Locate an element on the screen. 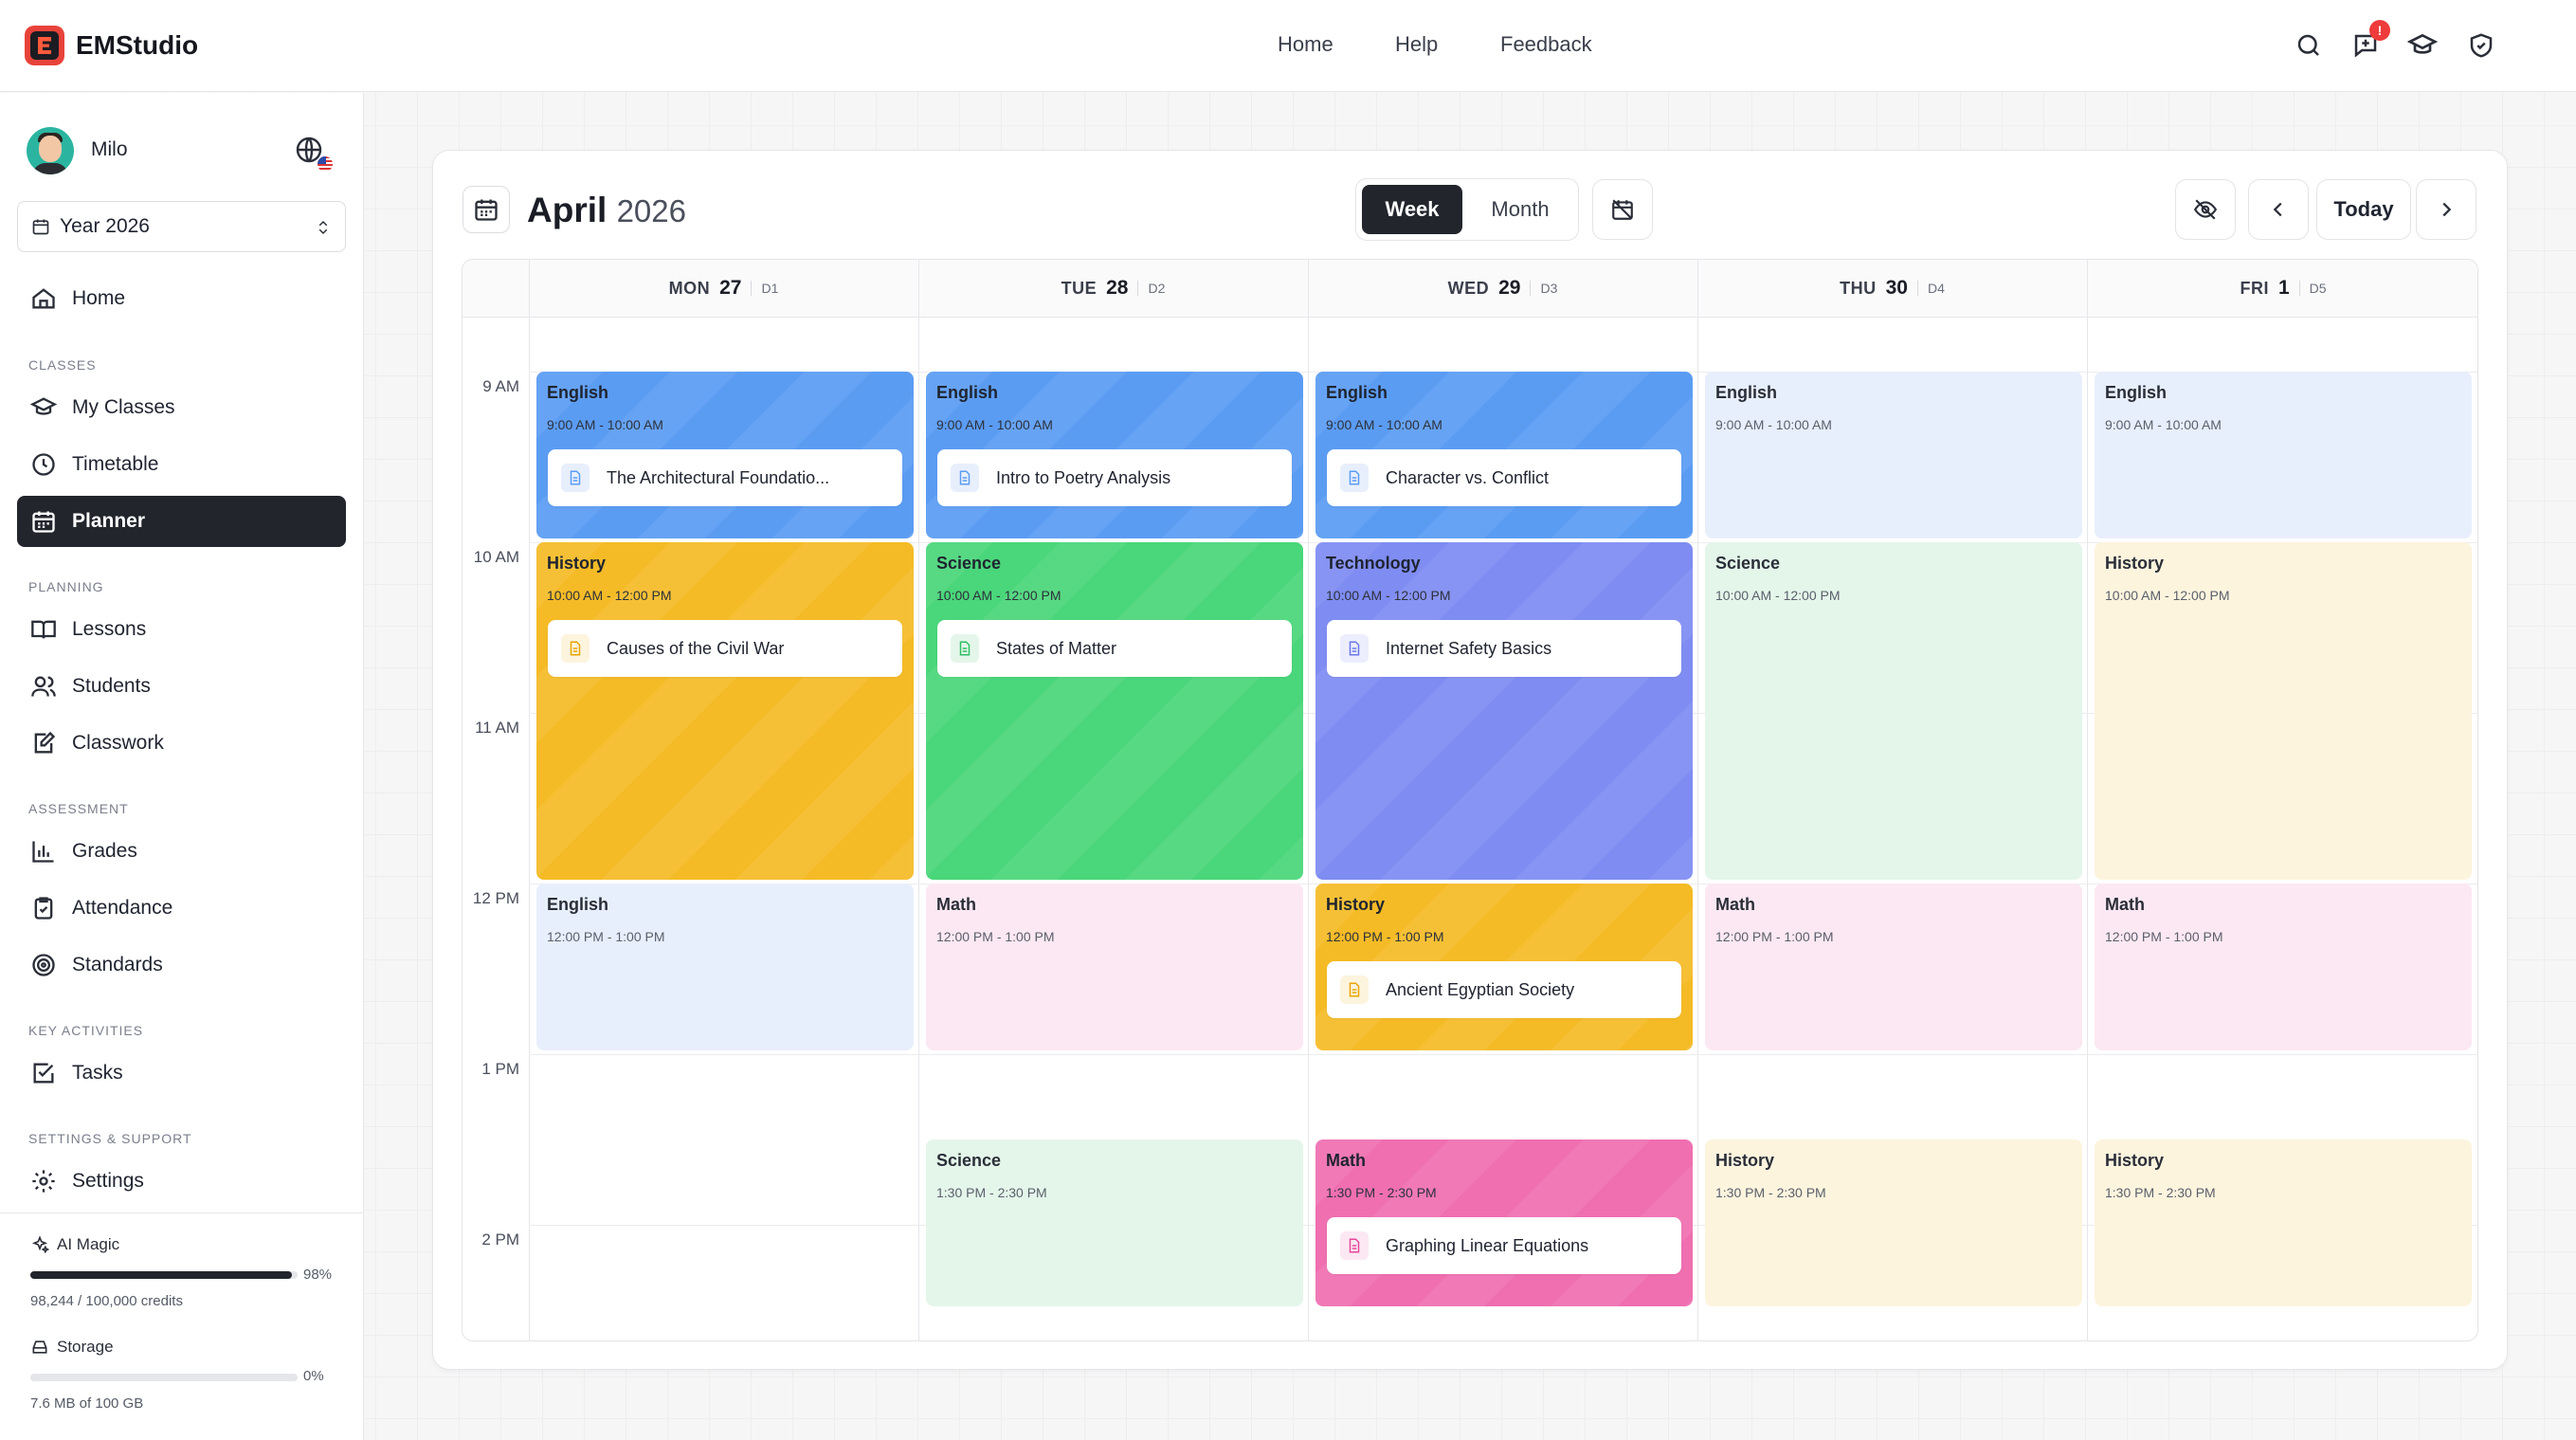  lesson-card: States of Matter is located at coordinates (1114, 648).